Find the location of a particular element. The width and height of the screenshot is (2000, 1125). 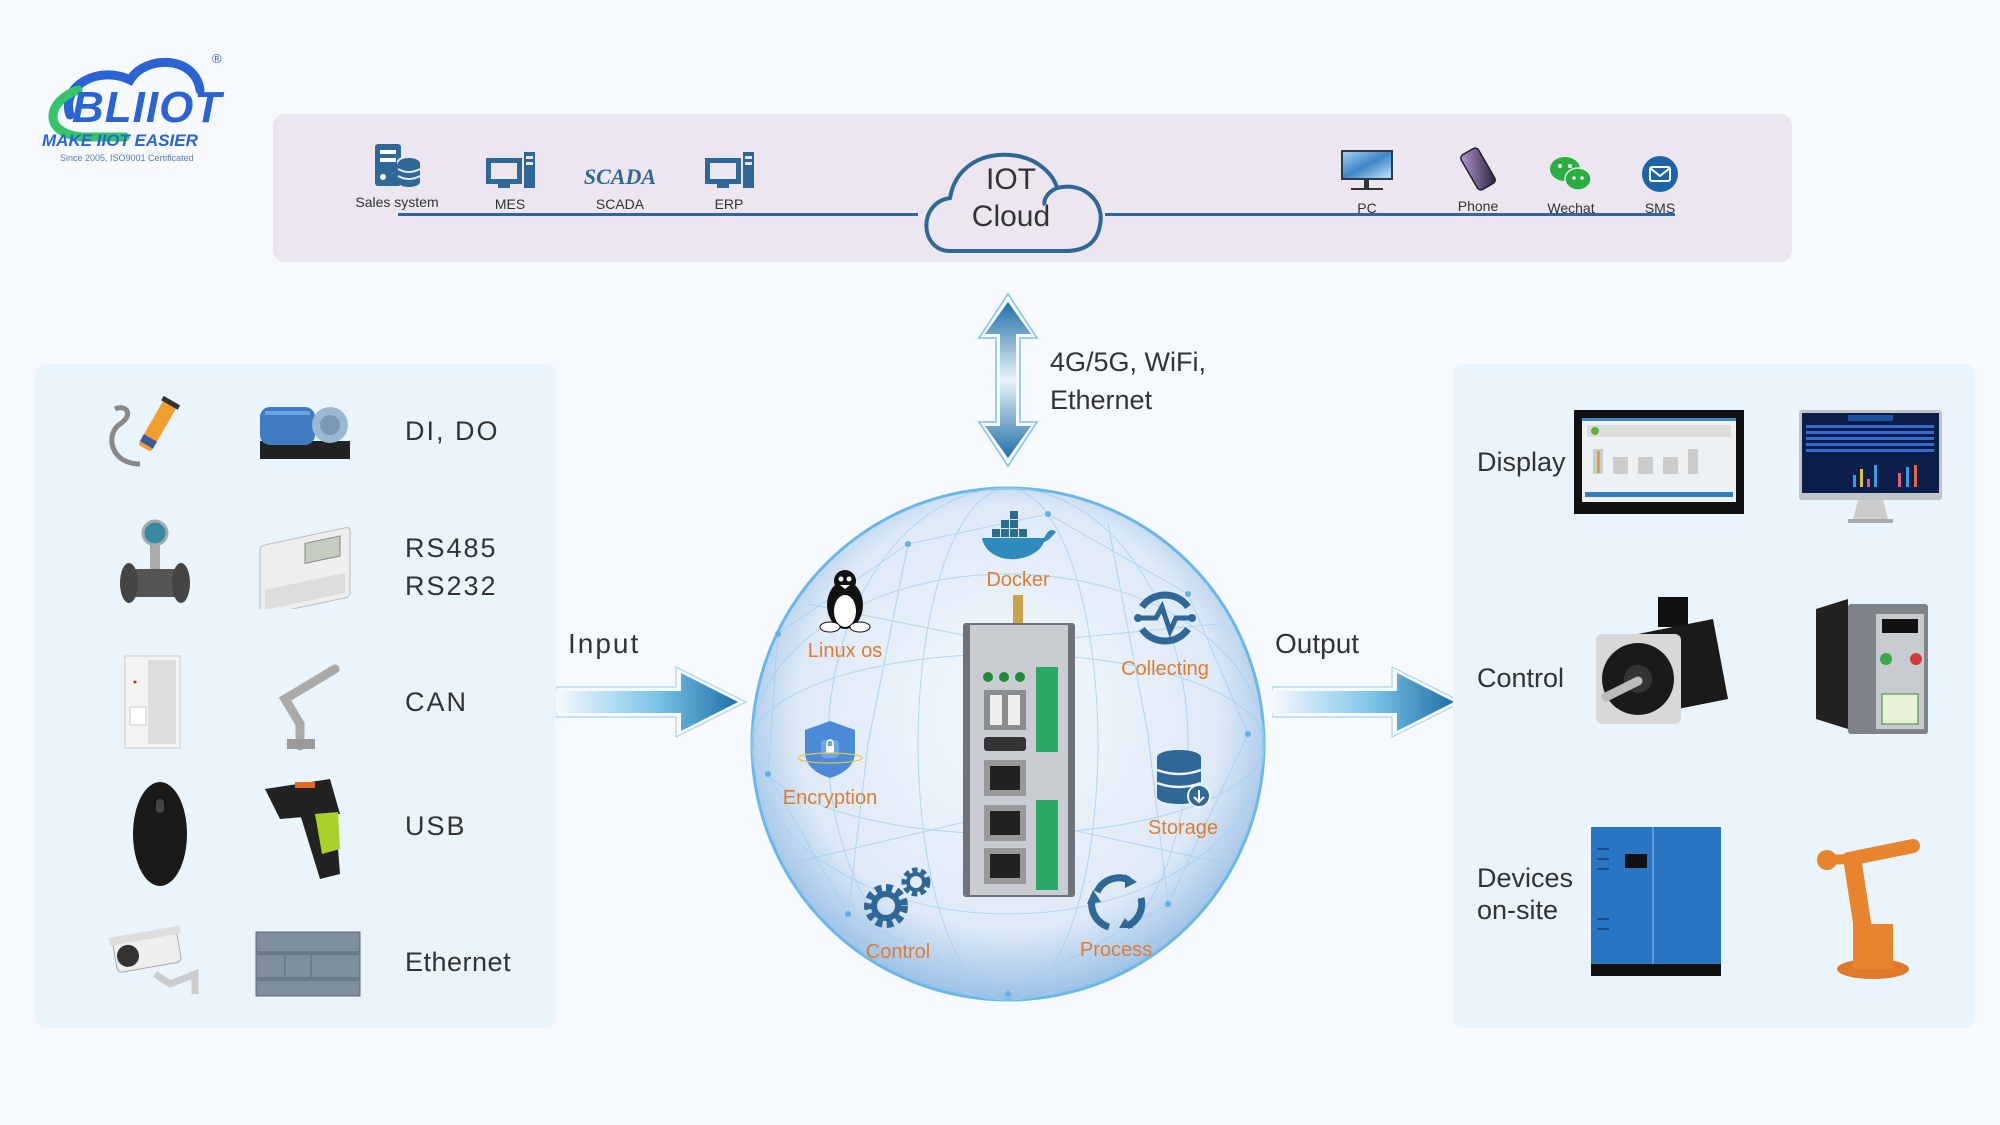

cloud-title-line1: IOT is located at coordinates (1011, 179).